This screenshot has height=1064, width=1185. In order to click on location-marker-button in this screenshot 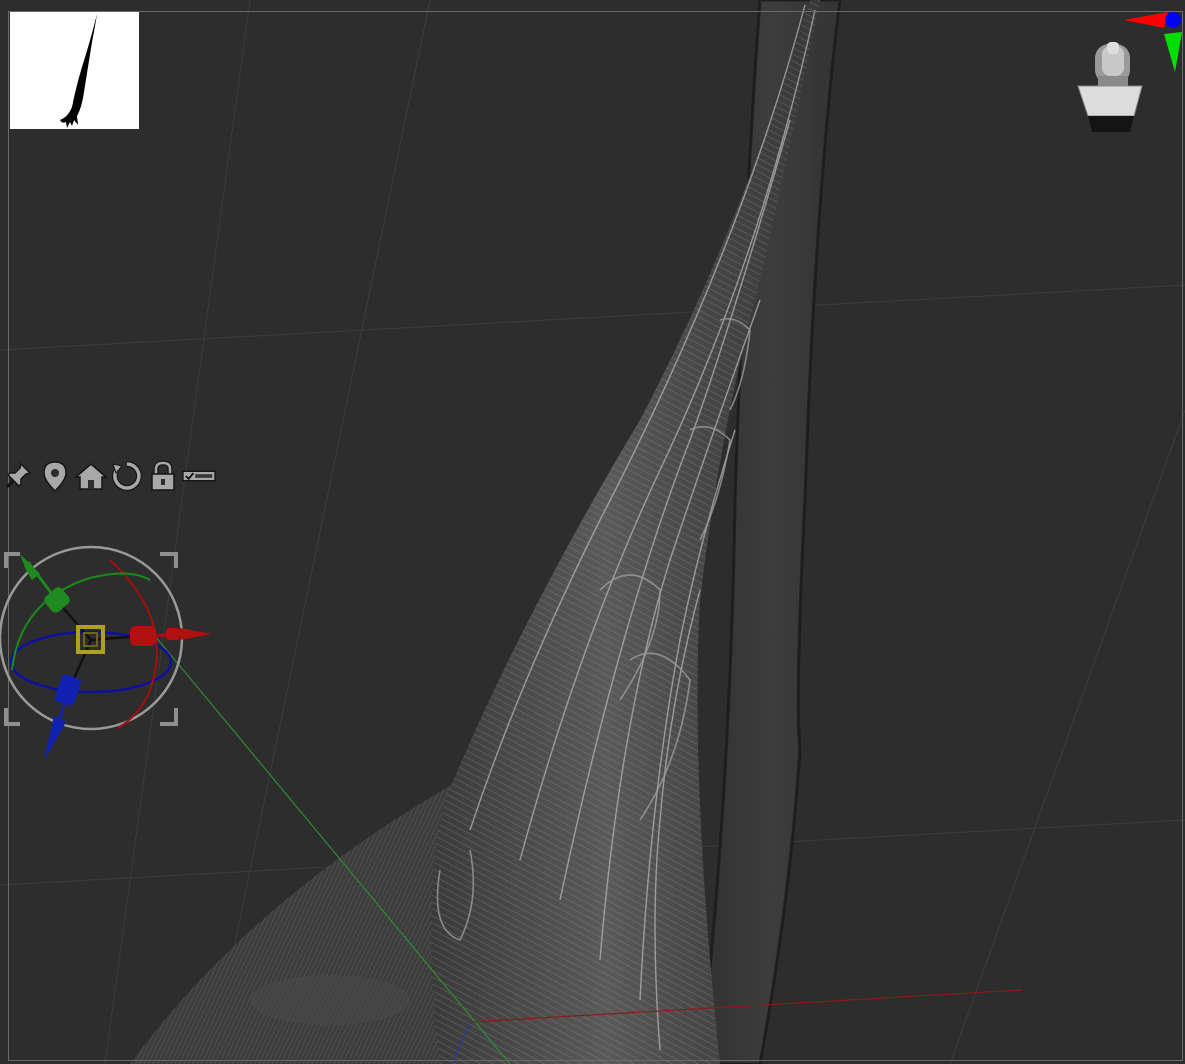, I will do `click(55, 476)`.